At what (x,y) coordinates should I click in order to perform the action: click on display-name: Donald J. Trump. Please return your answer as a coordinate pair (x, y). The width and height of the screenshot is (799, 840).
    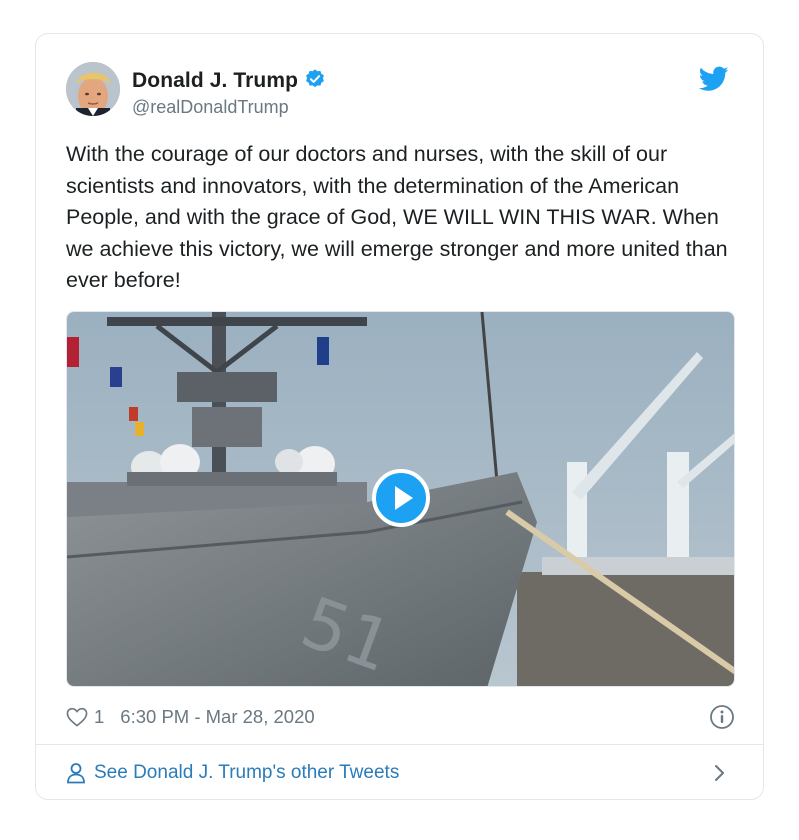
    Looking at the image, I should click on (215, 81).